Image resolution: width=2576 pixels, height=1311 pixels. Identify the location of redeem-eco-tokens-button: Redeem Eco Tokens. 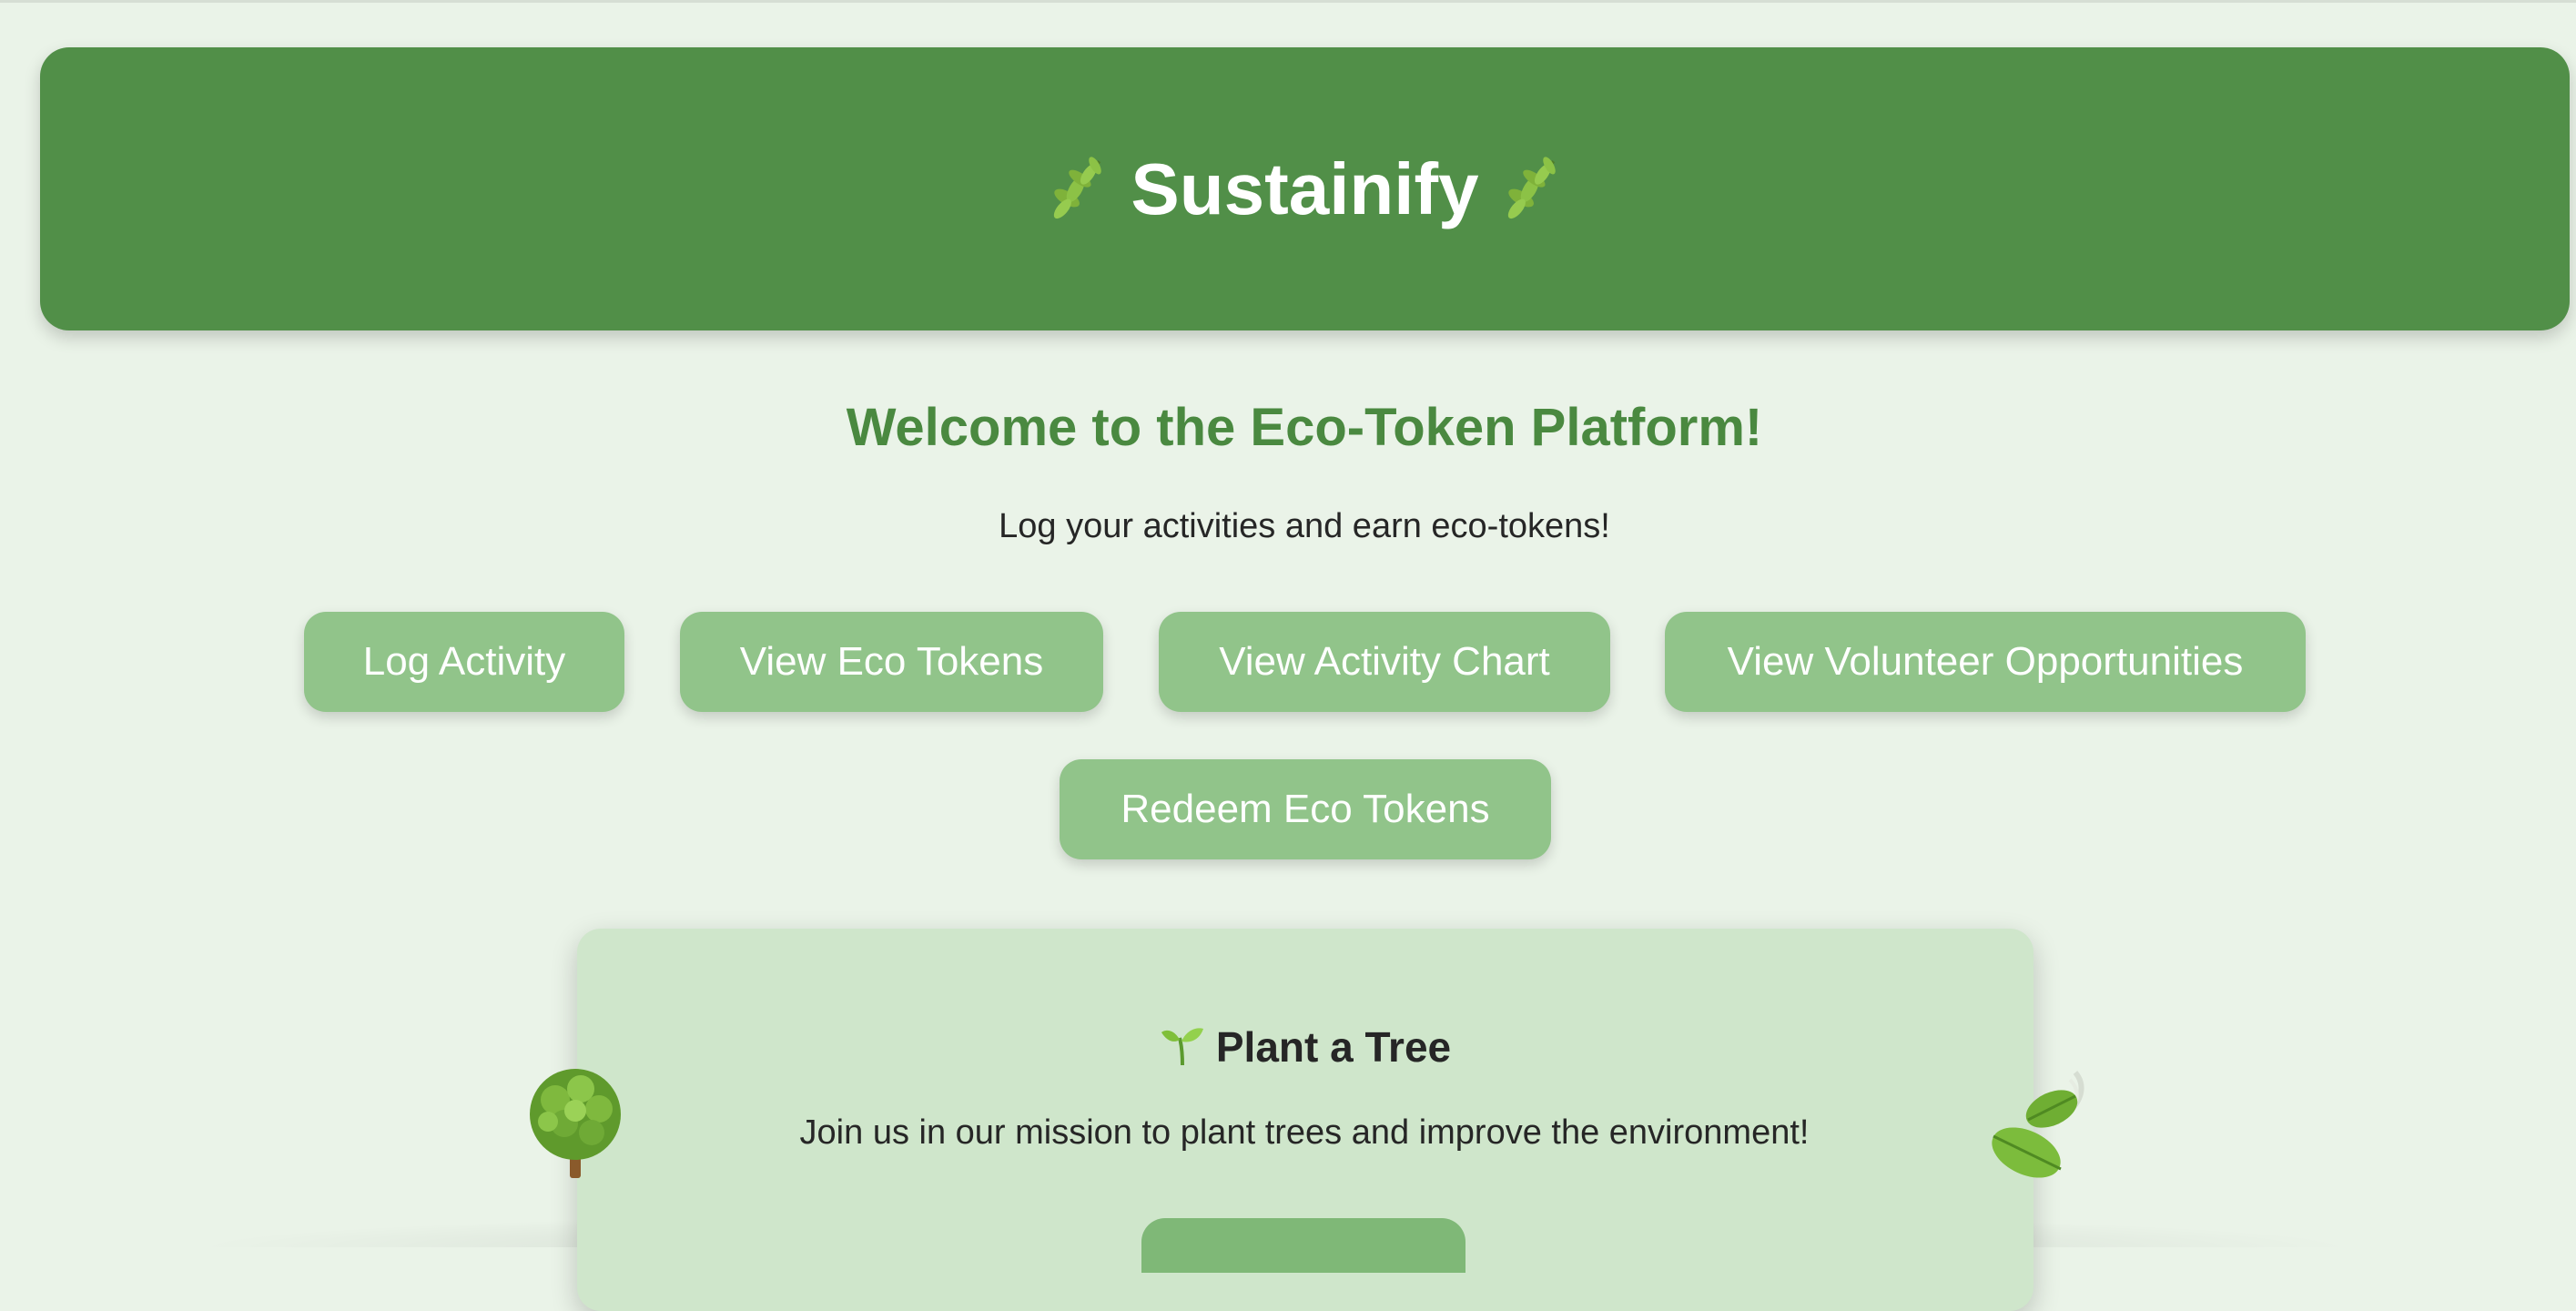
(1305, 809).